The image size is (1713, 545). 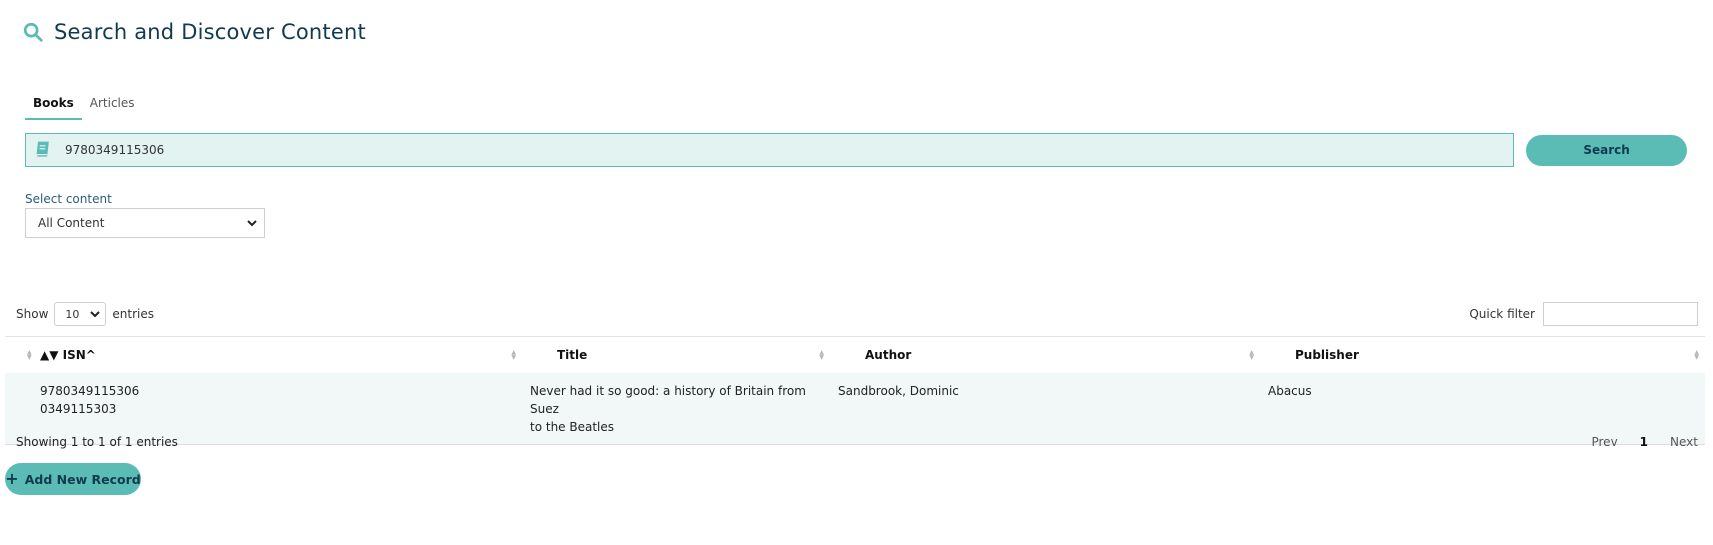 What do you see at coordinates (1620, 314) in the screenshot?
I see `quick-filter-input` at bounding box center [1620, 314].